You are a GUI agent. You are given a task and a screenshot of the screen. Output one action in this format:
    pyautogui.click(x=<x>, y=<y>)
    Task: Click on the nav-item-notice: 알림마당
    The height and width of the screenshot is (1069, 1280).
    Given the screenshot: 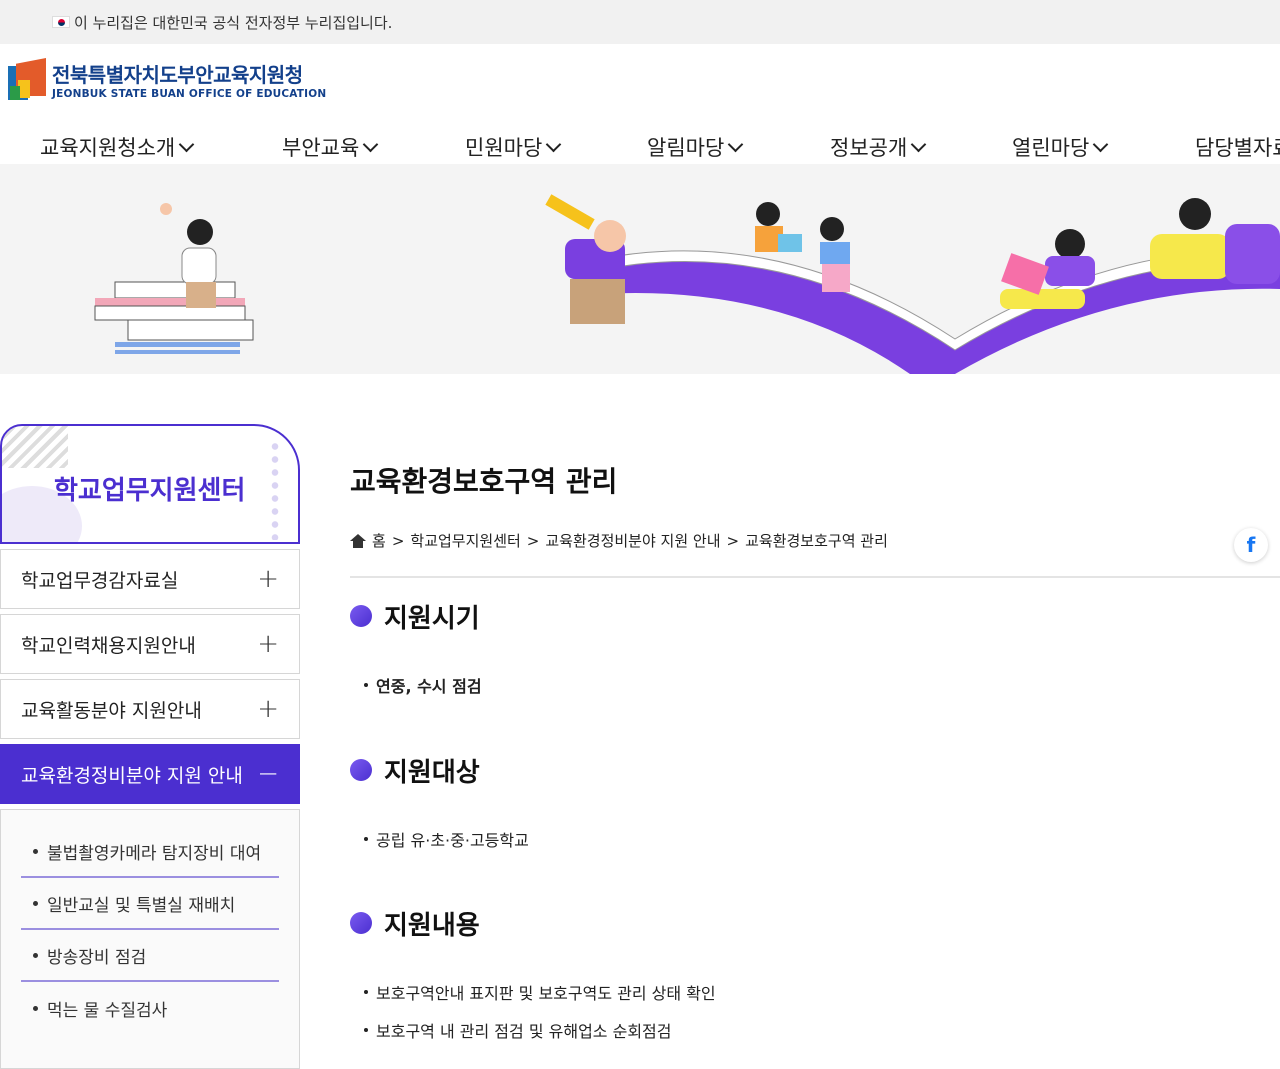 What is the action you would take?
    pyautogui.click(x=695, y=147)
    